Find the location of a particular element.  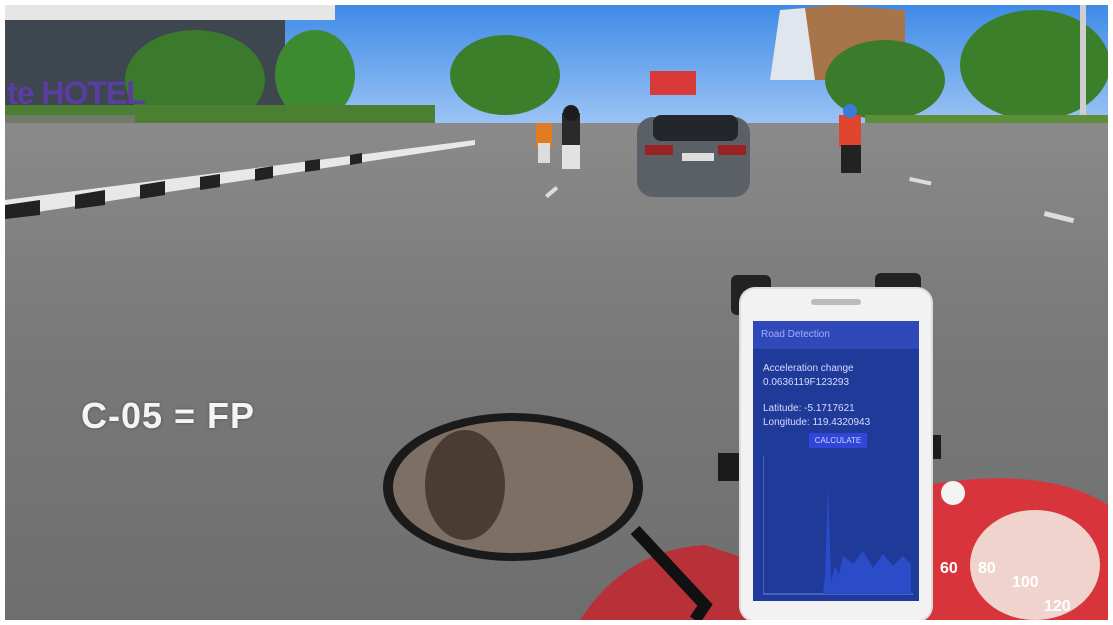

acceleration-plot is located at coordinates (838, 525).